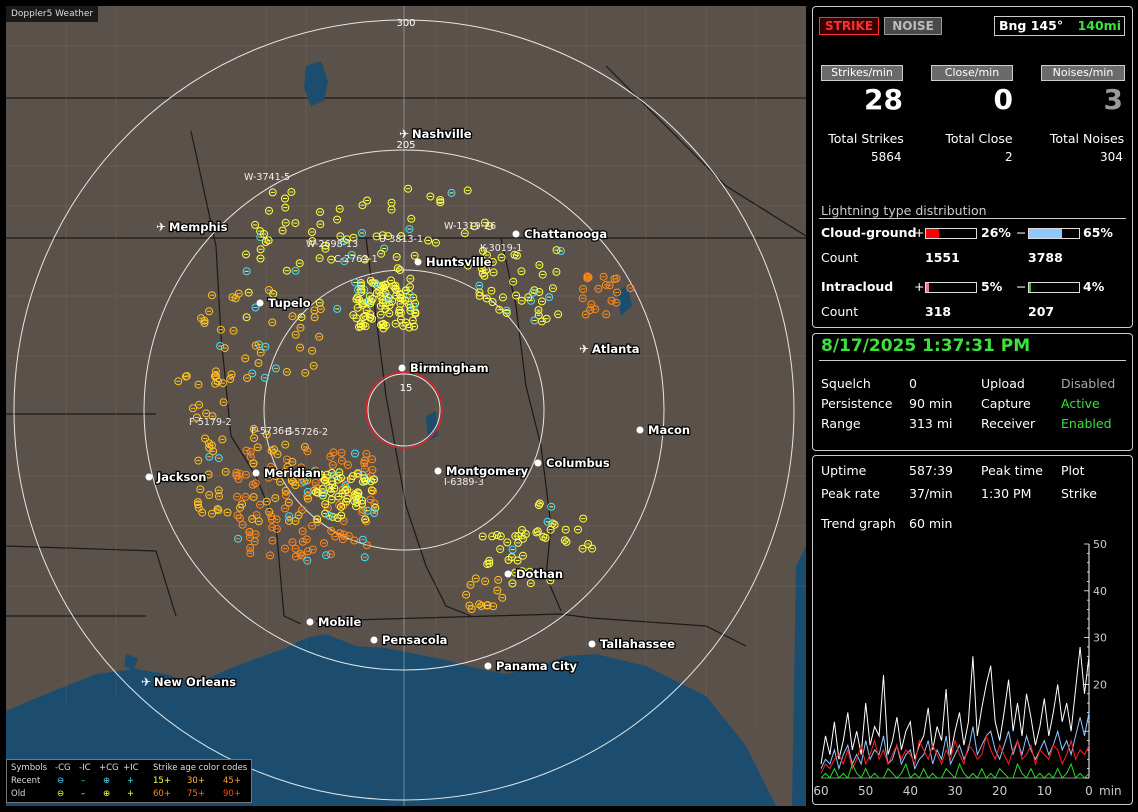 This screenshot has width=1138, height=812. What do you see at coordinates (1089, 791) in the screenshot?
I see `trend-x-tick-label: 0` at bounding box center [1089, 791].